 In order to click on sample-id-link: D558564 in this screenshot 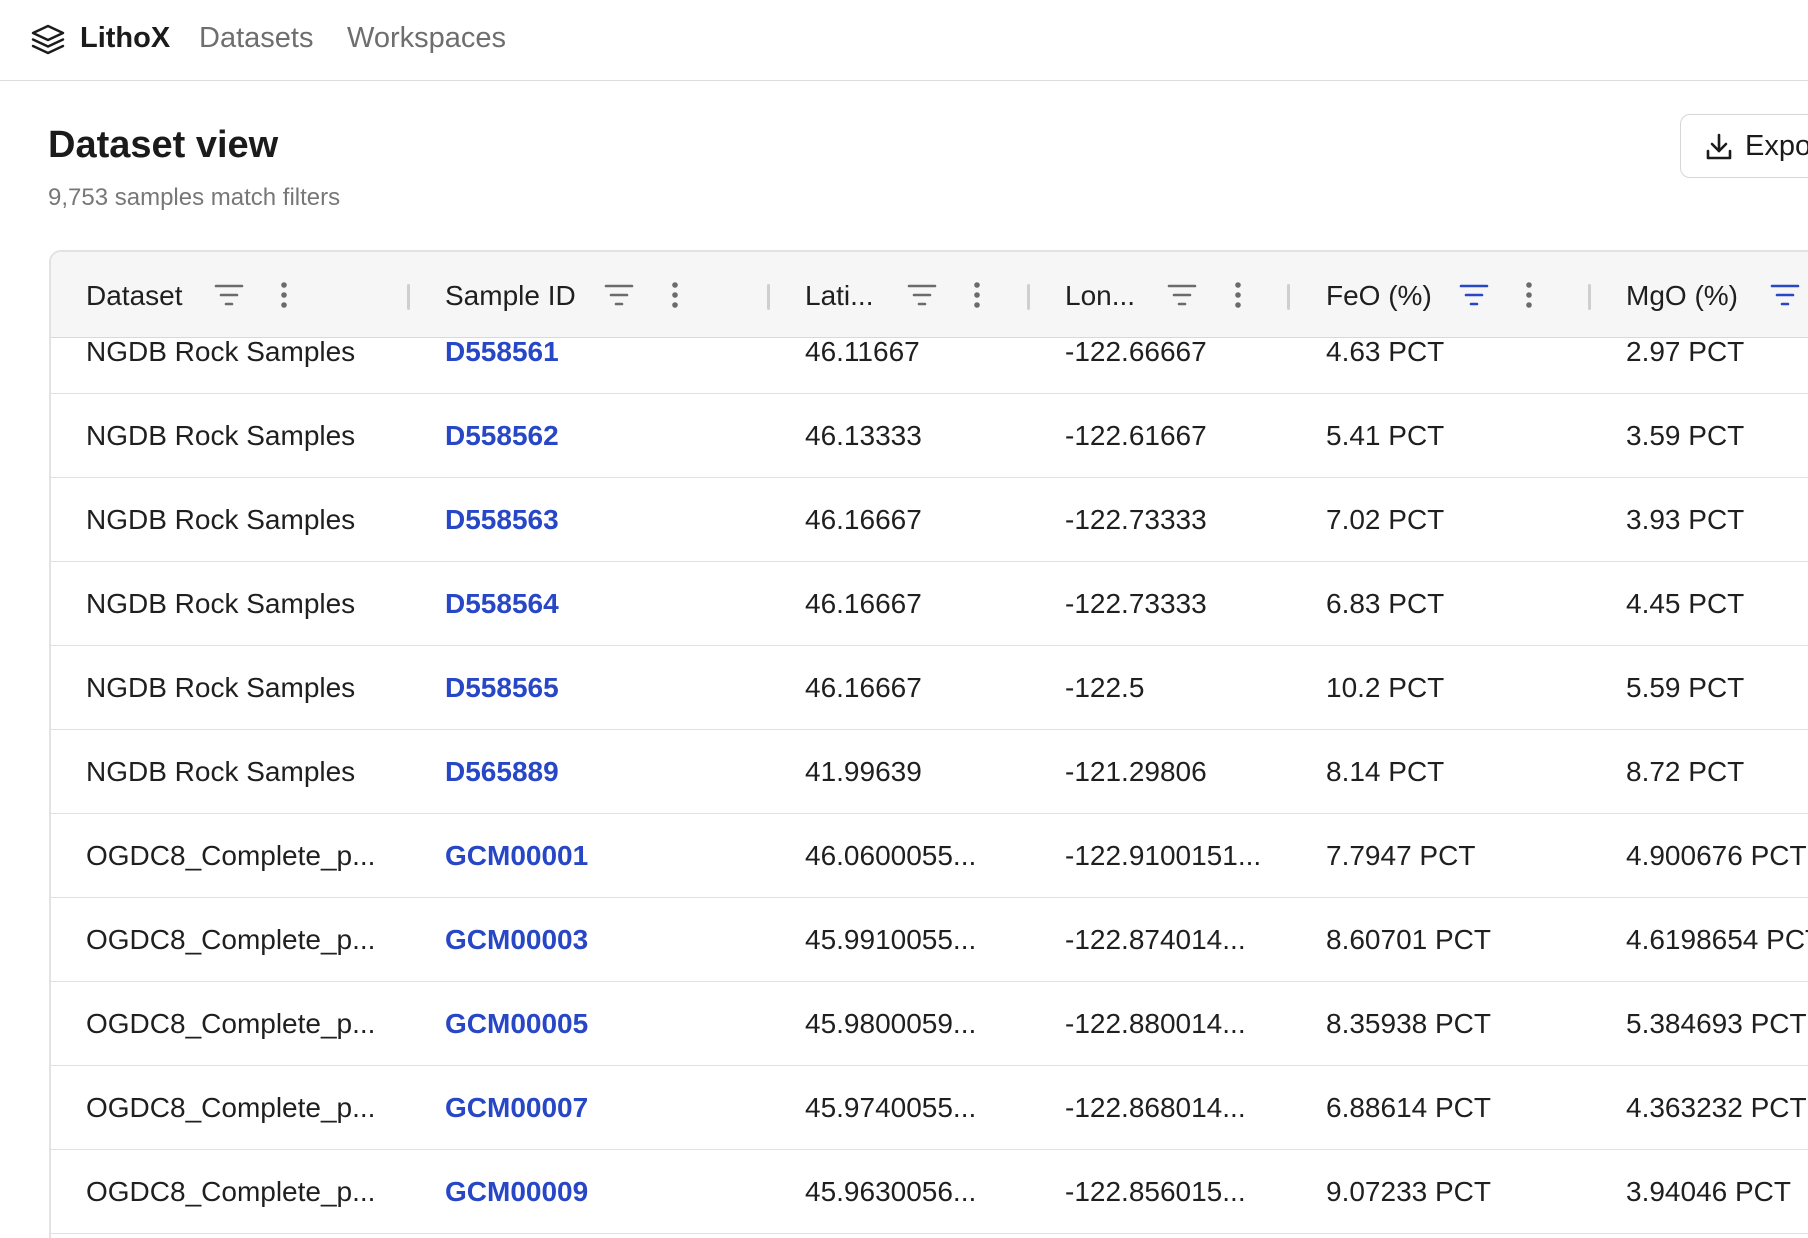, I will do `click(502, 604)`.